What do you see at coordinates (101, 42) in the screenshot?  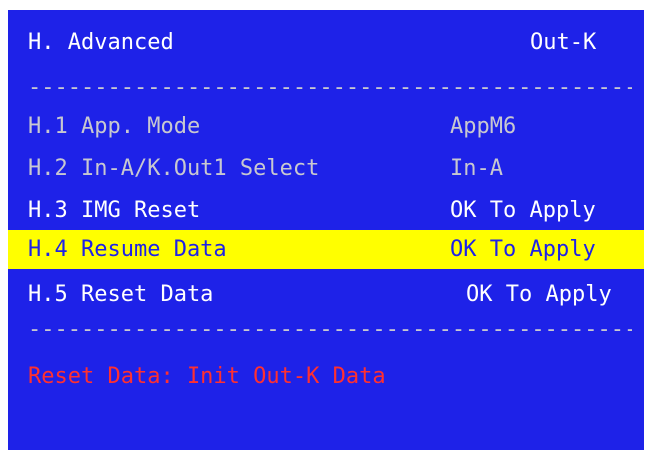 I see `page-title: H. Advanced` at bounding box center [101, 42].